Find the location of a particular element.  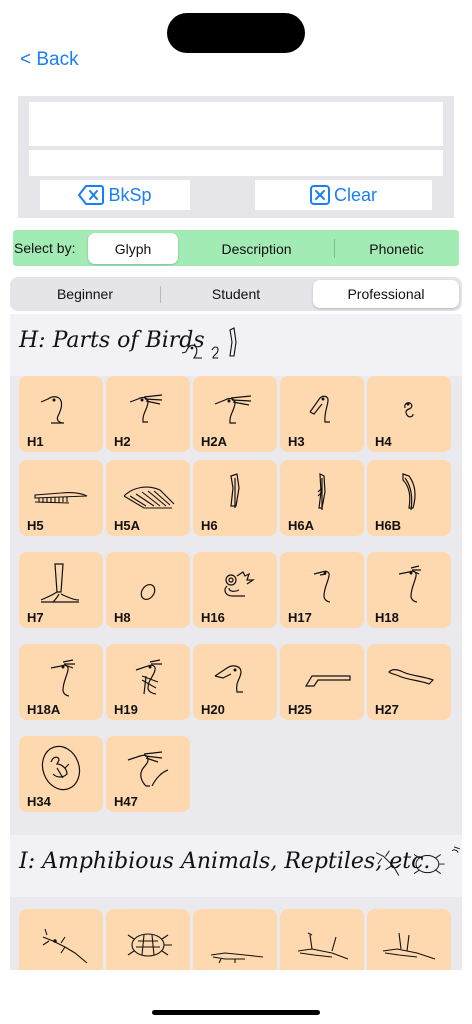

glyph-tile-H2A: H2A is located at coordinates (235, 414).